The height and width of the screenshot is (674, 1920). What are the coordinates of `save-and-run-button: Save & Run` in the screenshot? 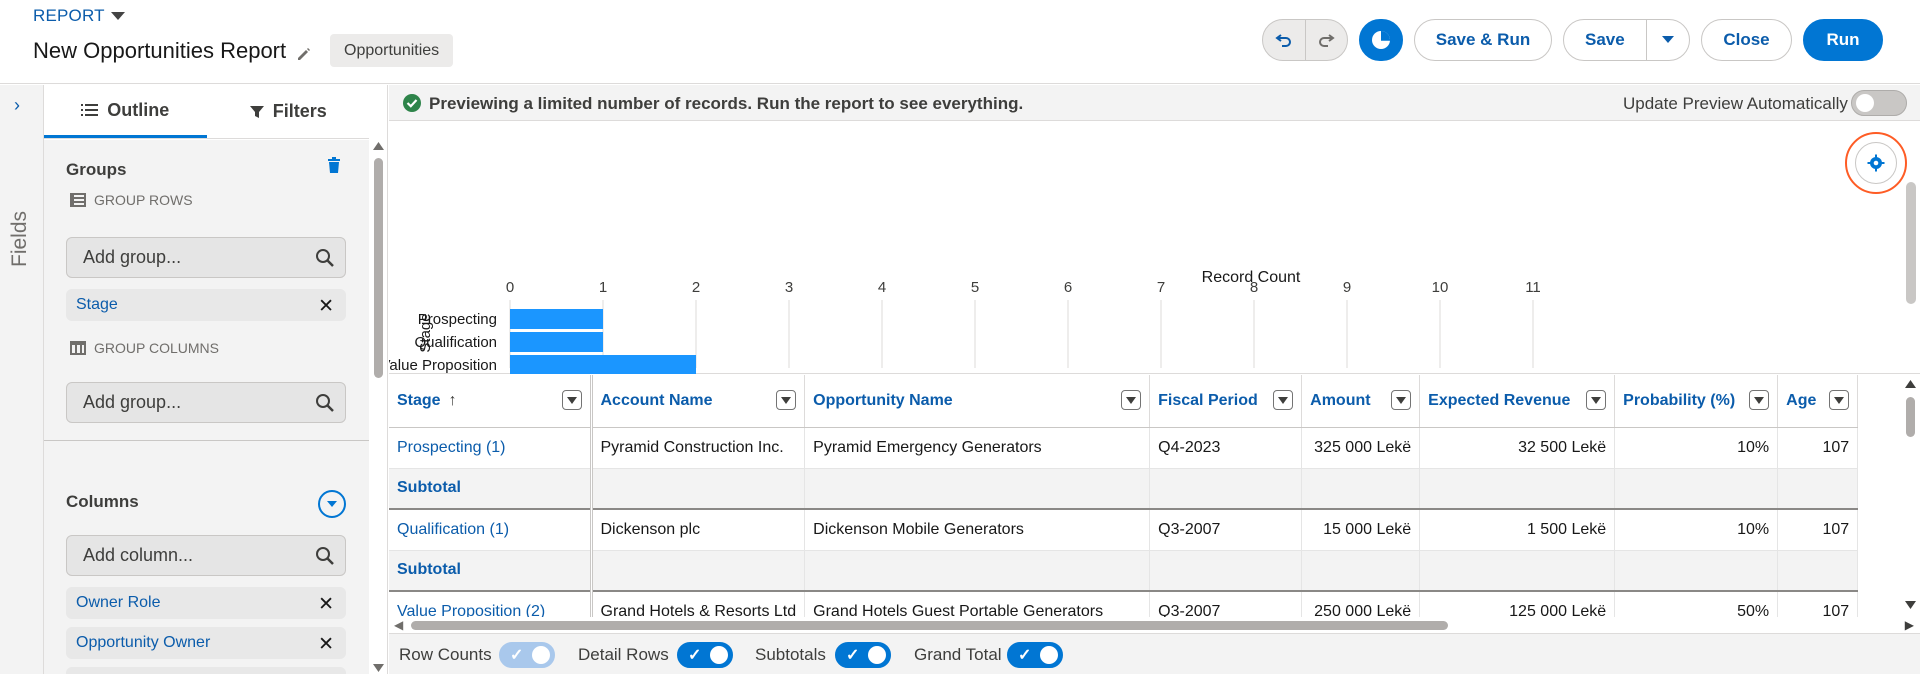 It's located at (1483, 40).